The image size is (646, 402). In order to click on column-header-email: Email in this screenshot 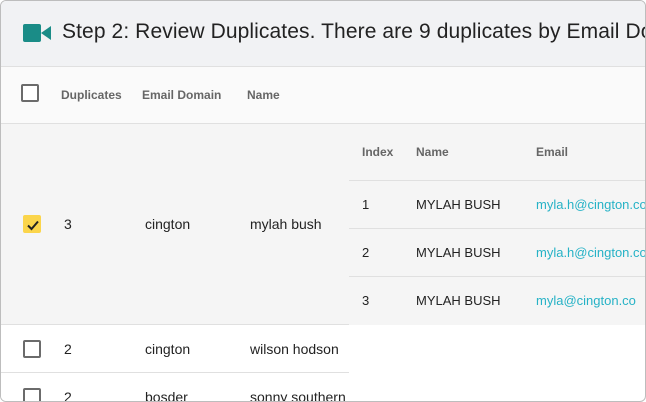, I will do `click(552, 152)`.